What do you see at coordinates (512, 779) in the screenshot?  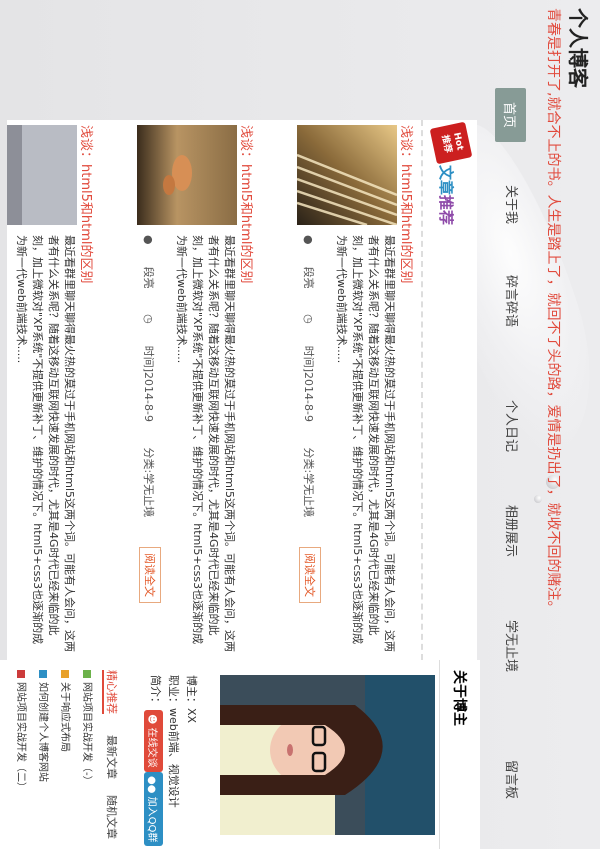 I see `nav-guestbook: 留言板` at bounding box center [512, 779].